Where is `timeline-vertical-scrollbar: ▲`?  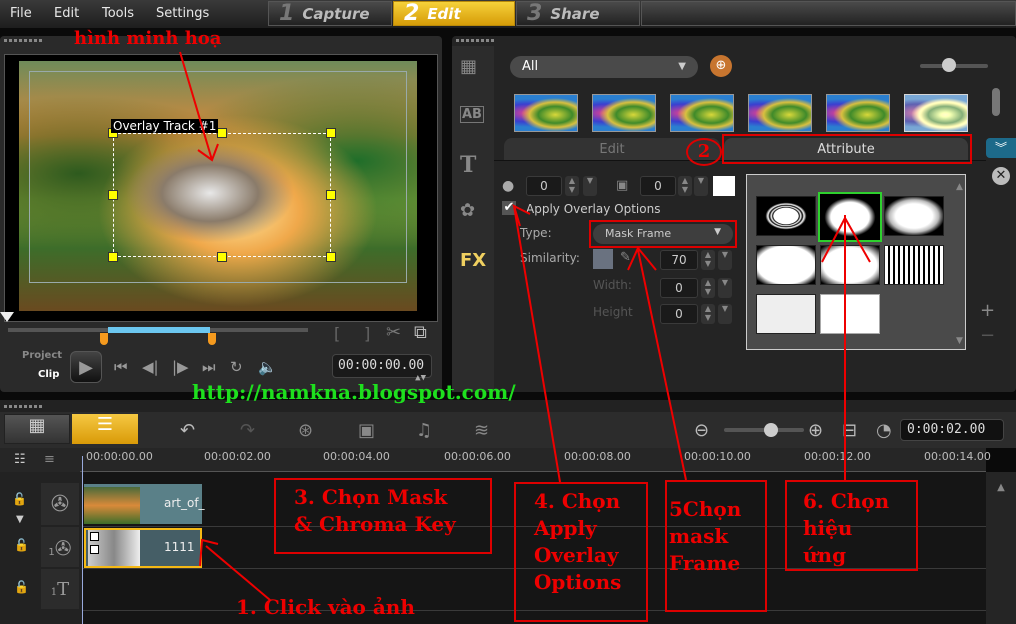 timeline-vertical-scrollbar: ▲ is located at coordinates (1001, 548).